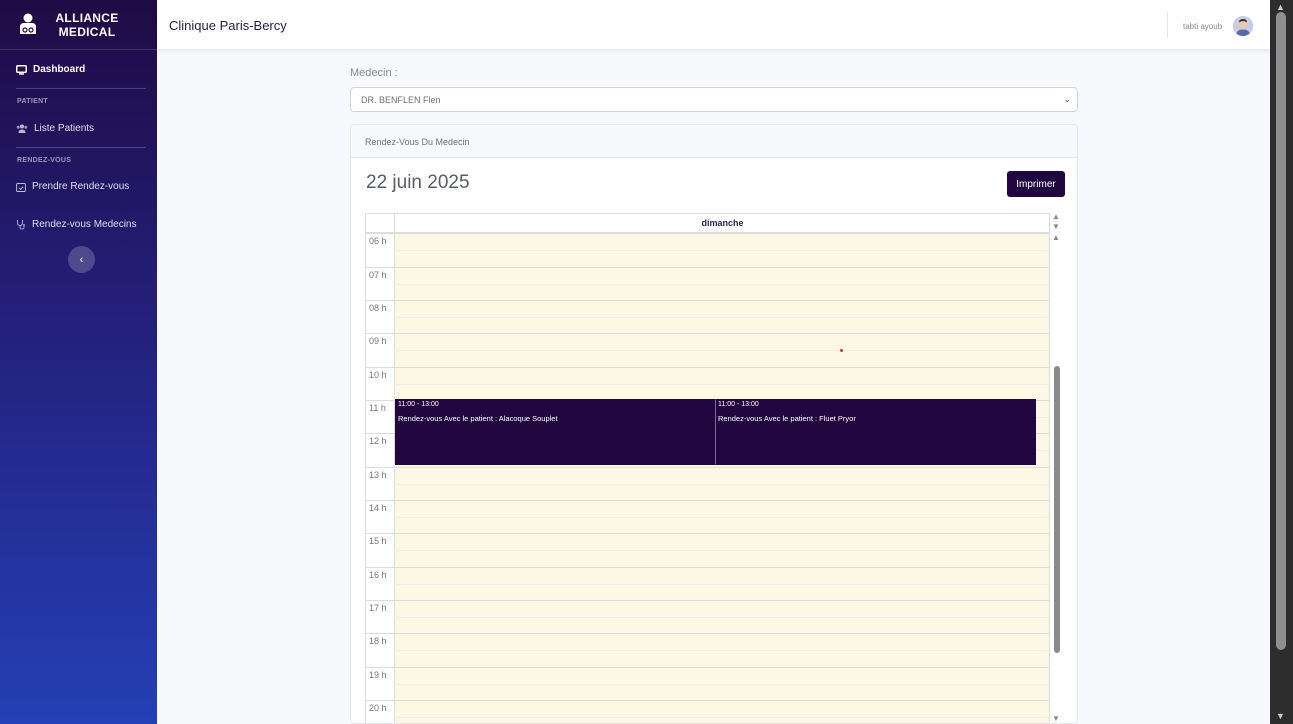  What do you see at coordinates (21, 69) in the screenshot?
I see `monitor-icon` at bounding box center [21, 69].